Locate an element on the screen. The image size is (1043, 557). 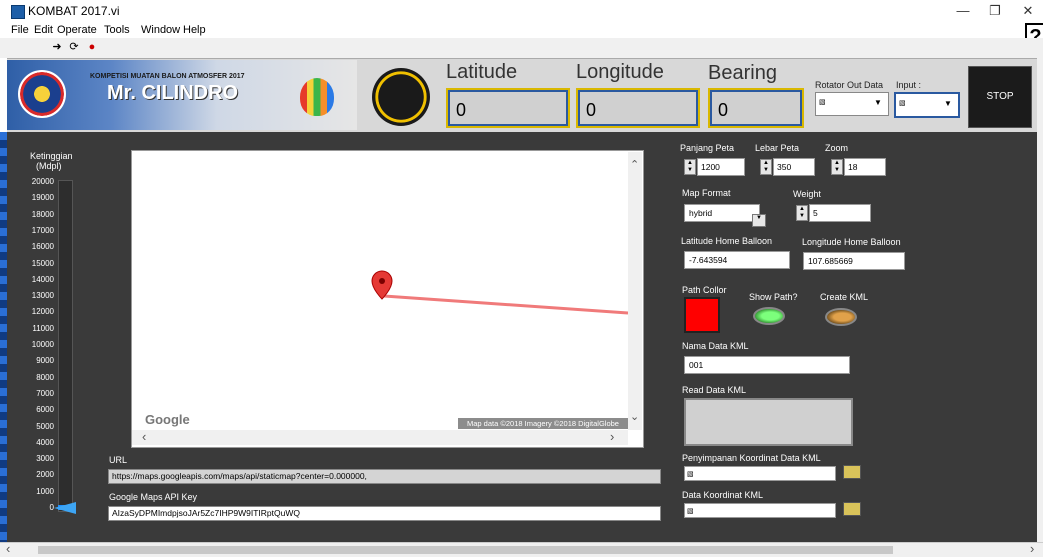
menu-tools: Tools is located at coordinates (117, 30).